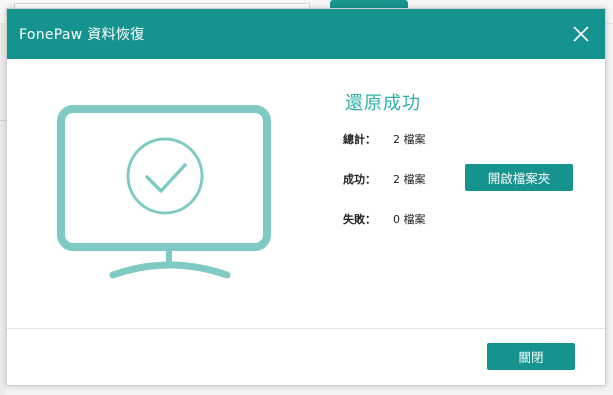 The image size is (613, 395). Describe the element at coordinates (409, 179) in the screenshot. I see `success-value: 2 檔案` at that location.